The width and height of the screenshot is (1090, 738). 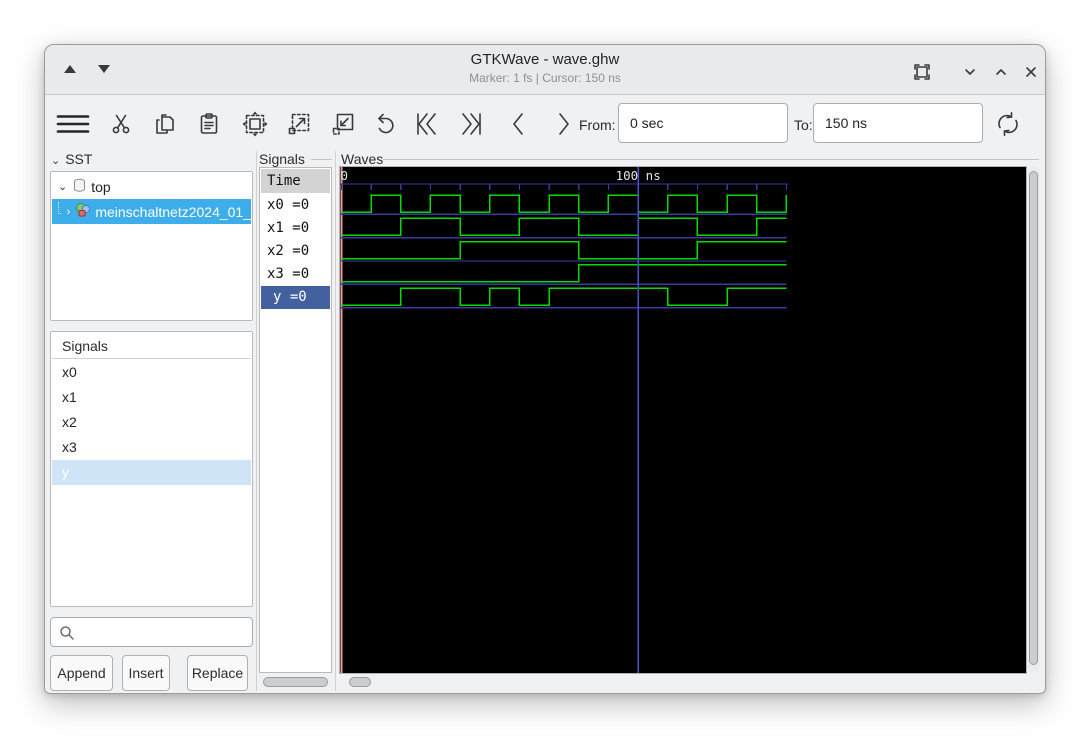 I want to click on zoom-fit-button, so click(x=255, y=124).